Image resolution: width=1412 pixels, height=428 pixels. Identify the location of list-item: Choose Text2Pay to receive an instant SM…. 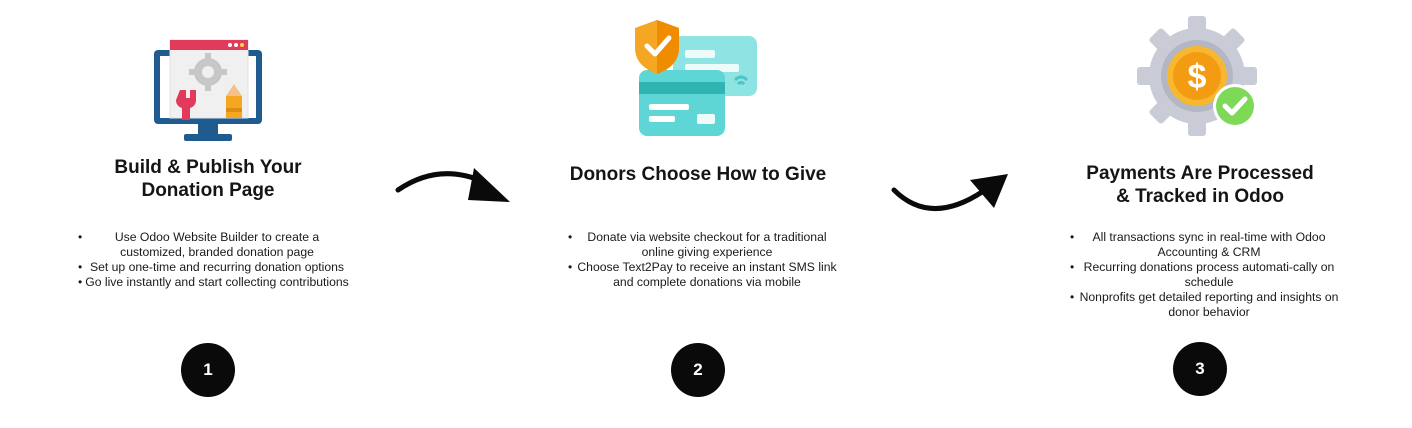
(703, 275).